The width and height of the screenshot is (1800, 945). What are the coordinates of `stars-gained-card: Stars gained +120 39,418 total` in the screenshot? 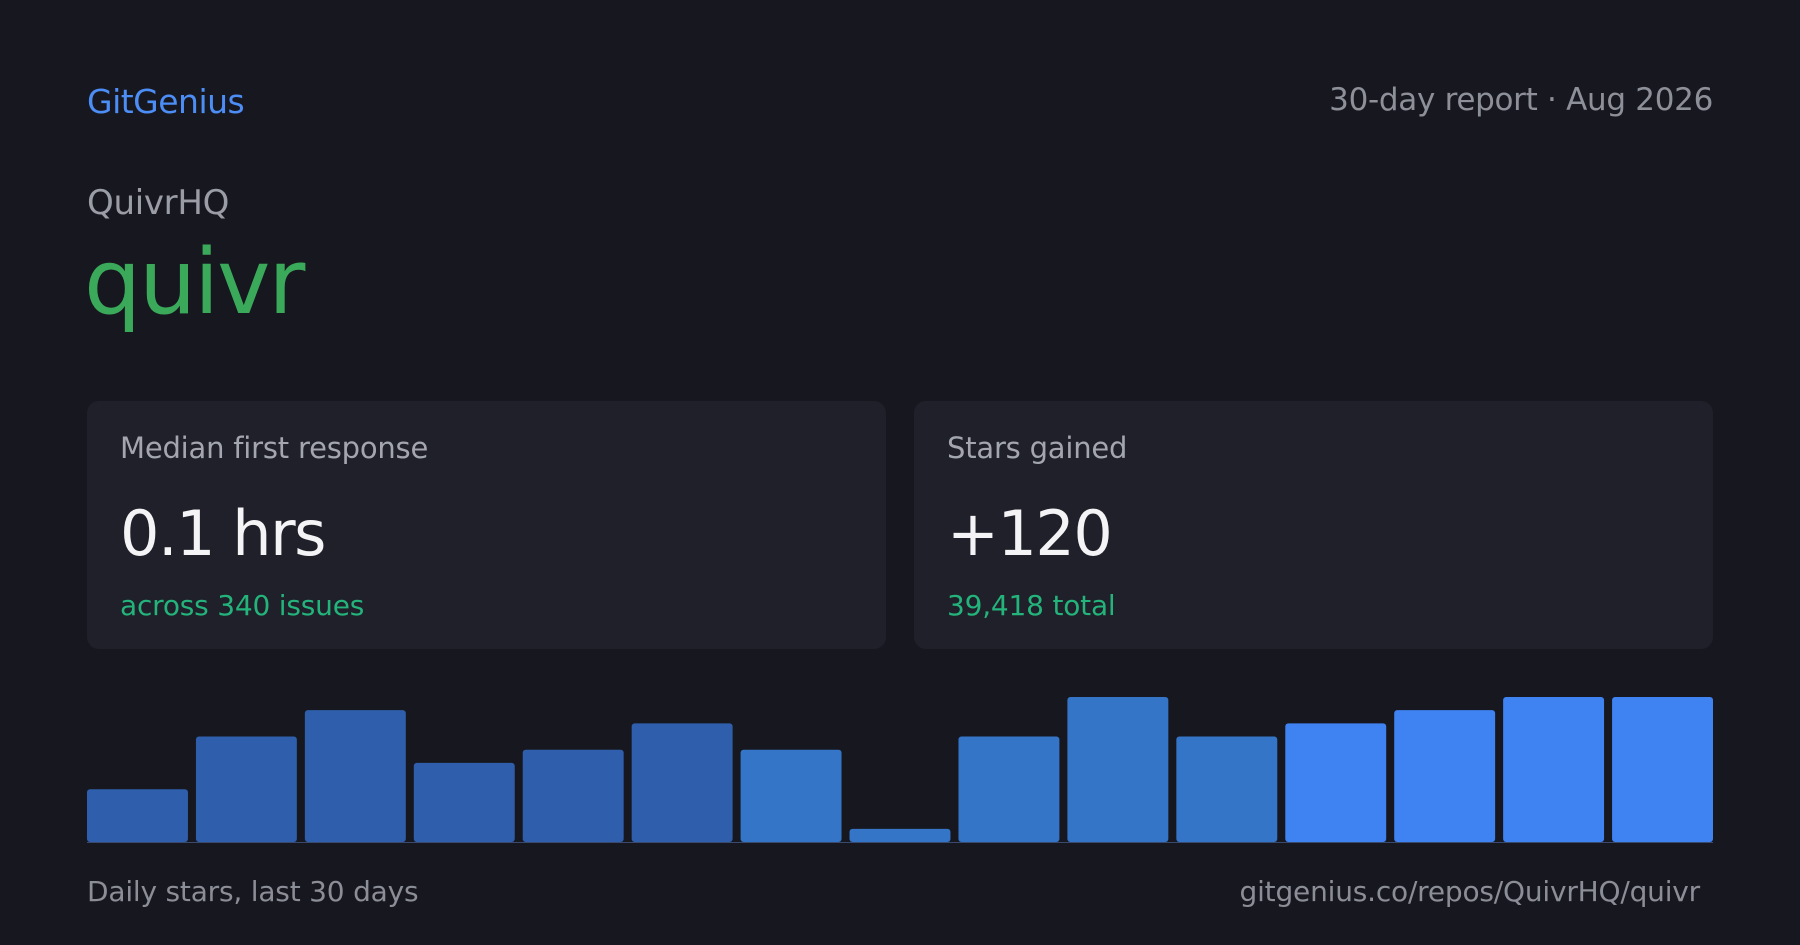 It's located at (1313, 525).